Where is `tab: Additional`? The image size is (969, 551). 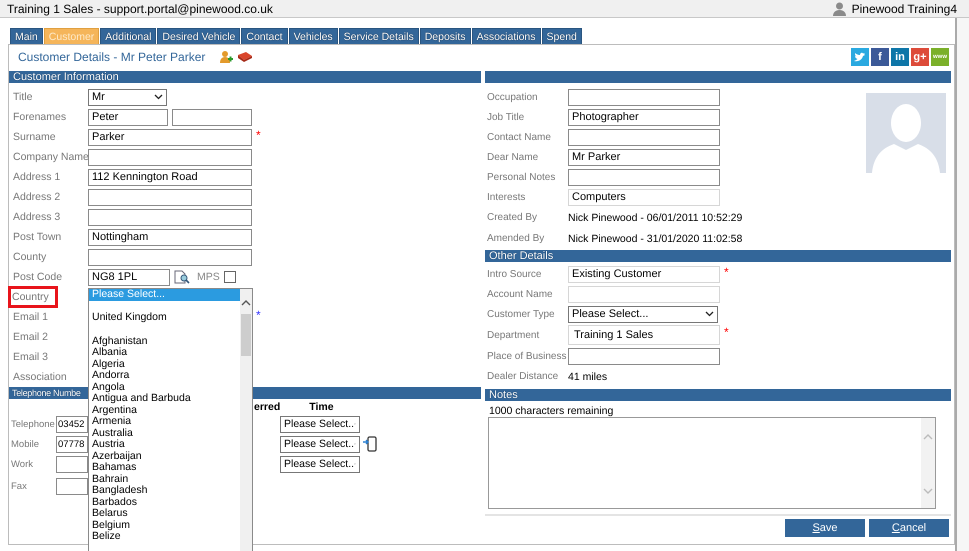
tab: Additional is located at coordinates (128, 36).